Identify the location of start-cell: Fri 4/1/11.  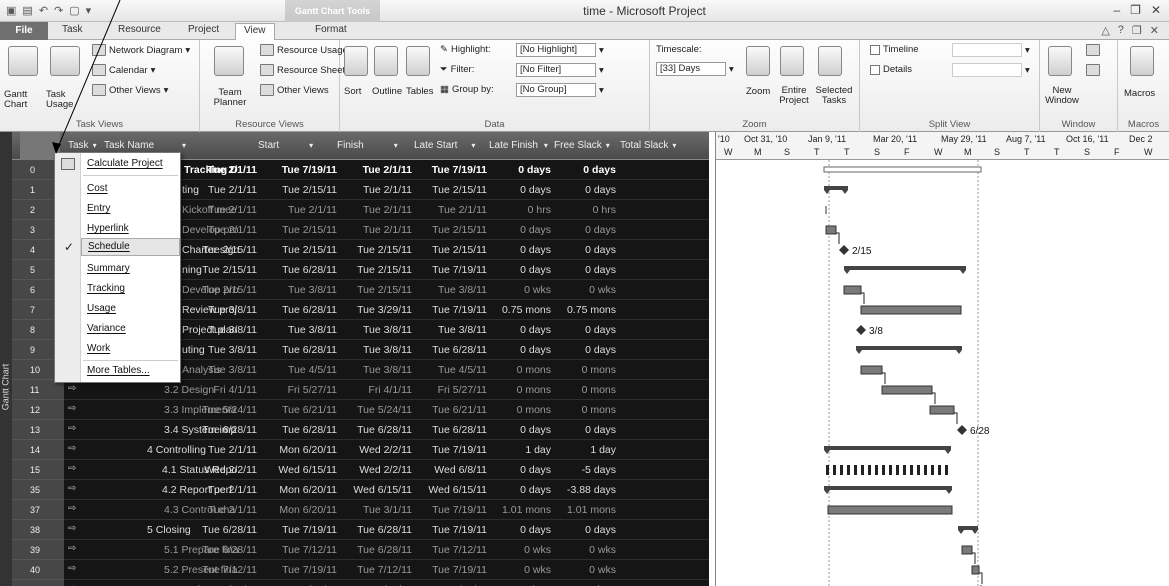
(229, 390).